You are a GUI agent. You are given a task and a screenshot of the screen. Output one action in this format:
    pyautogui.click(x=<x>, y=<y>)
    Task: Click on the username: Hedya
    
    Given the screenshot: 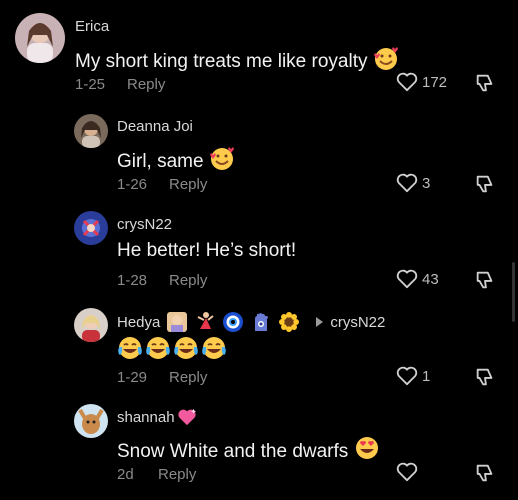 What is the action you would take?
    pyautogui.click(x=138, y=322)
    